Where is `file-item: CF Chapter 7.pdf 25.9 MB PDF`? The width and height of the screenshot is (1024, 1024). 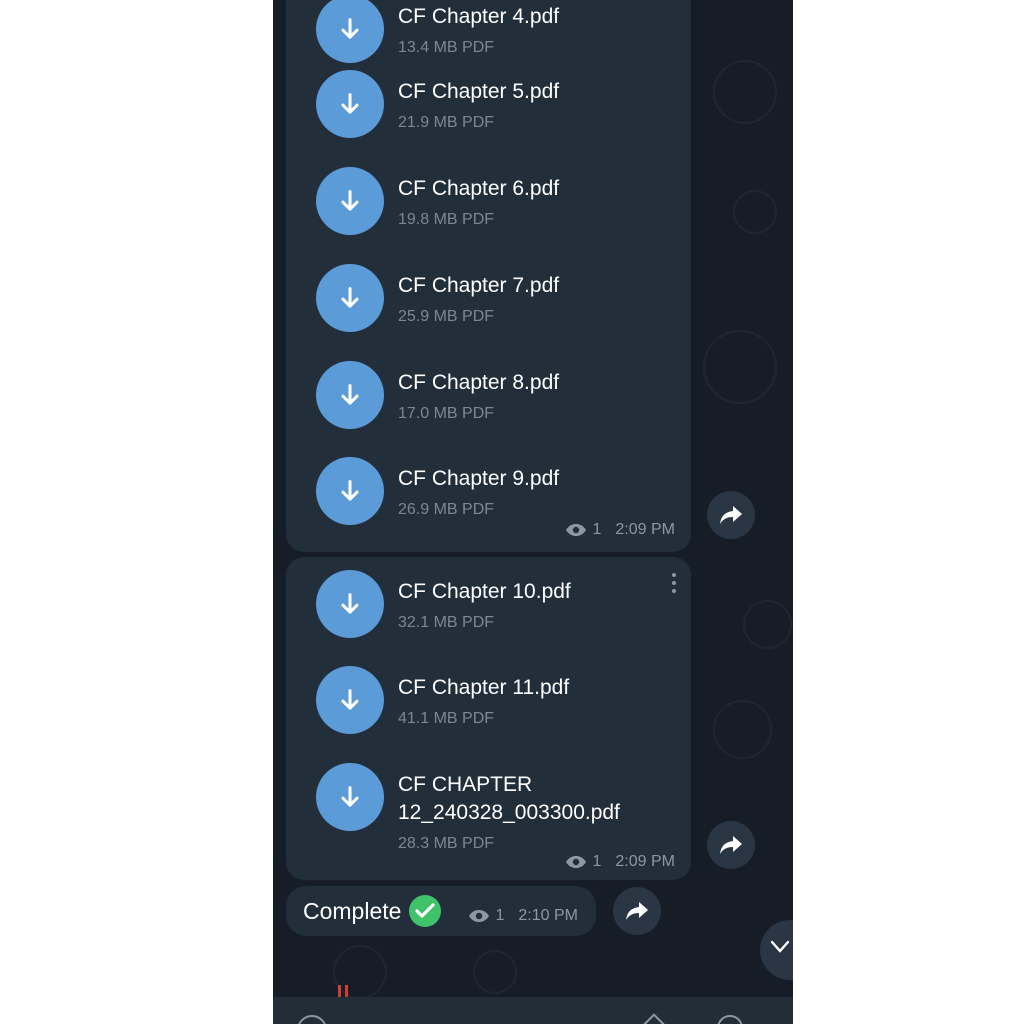
file-item: CF Chapter 7.pdf 25.9 MB PDF is located at coordinates (494, 299).